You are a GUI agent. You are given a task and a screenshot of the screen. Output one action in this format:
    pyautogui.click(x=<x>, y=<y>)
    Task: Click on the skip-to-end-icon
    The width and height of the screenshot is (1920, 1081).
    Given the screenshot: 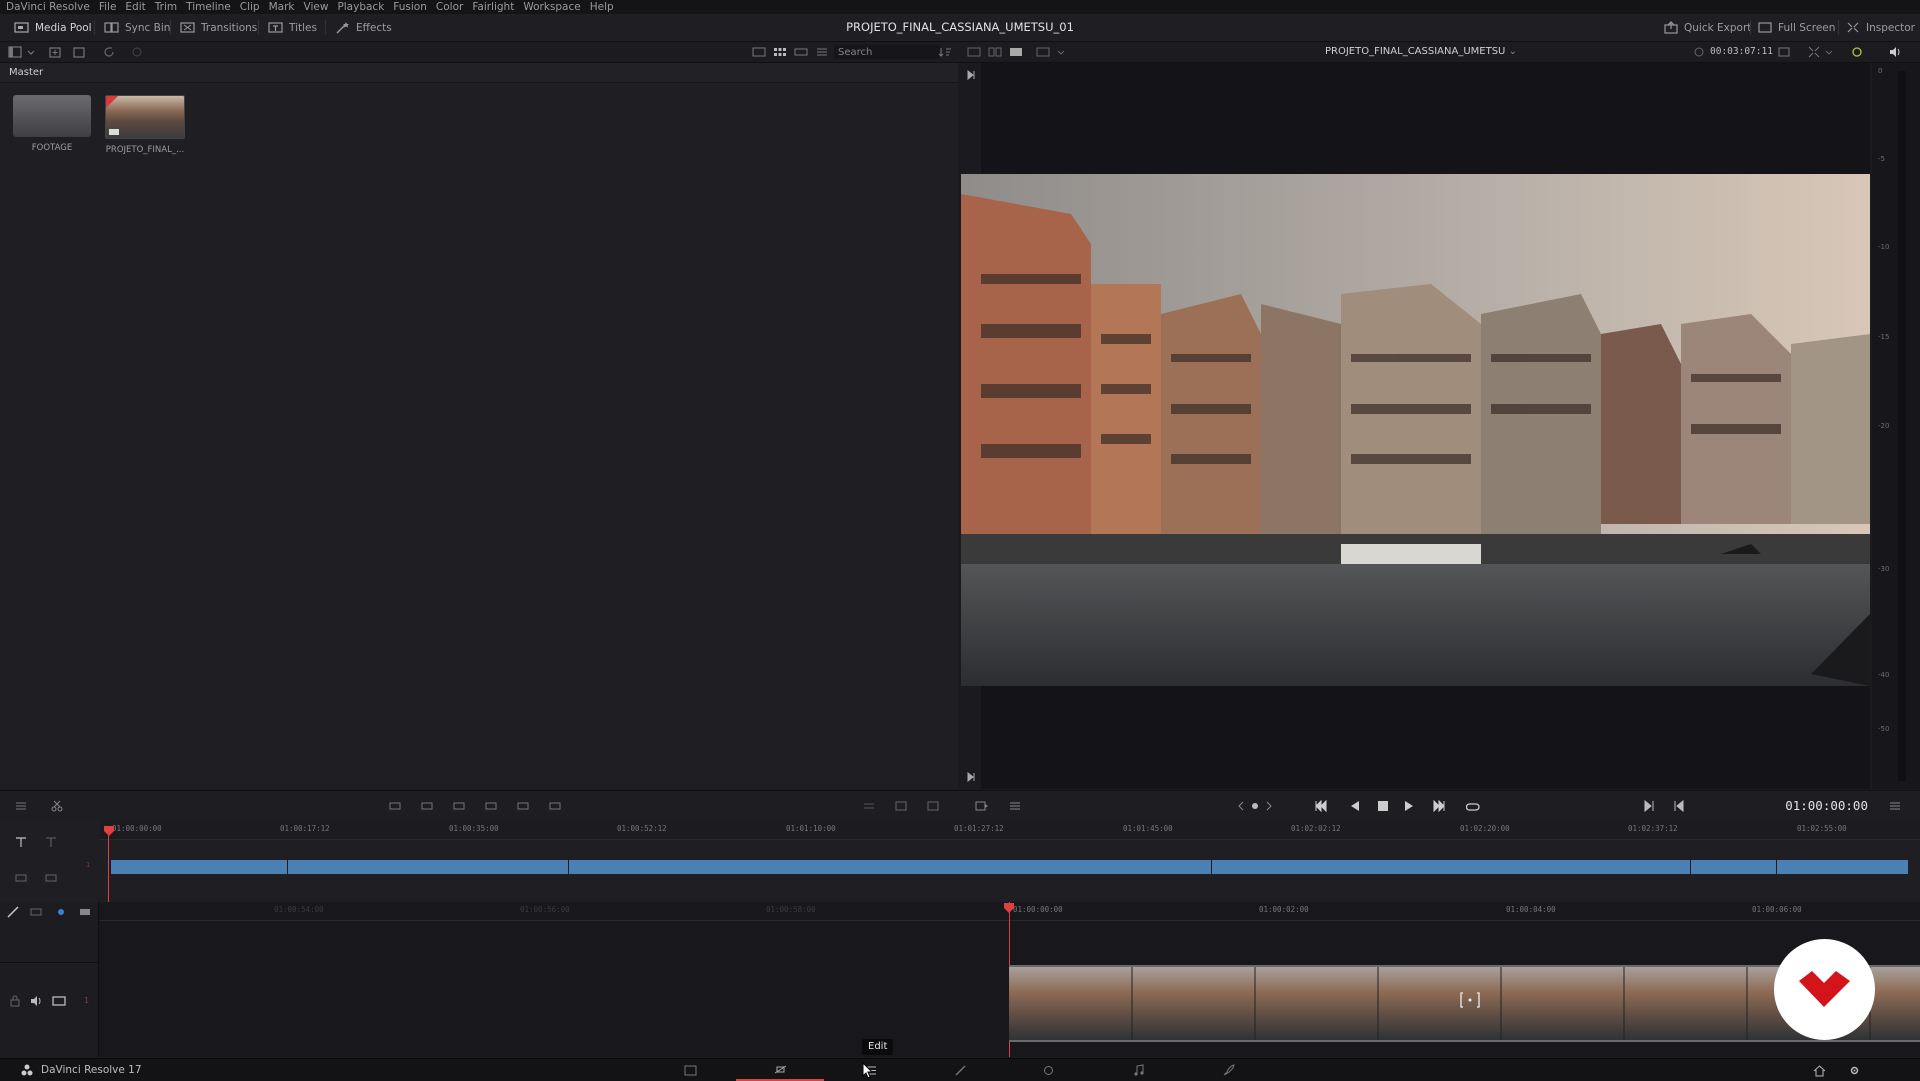 What is the action you would take?
    pyautogui.click(x=1439, y=806)
    